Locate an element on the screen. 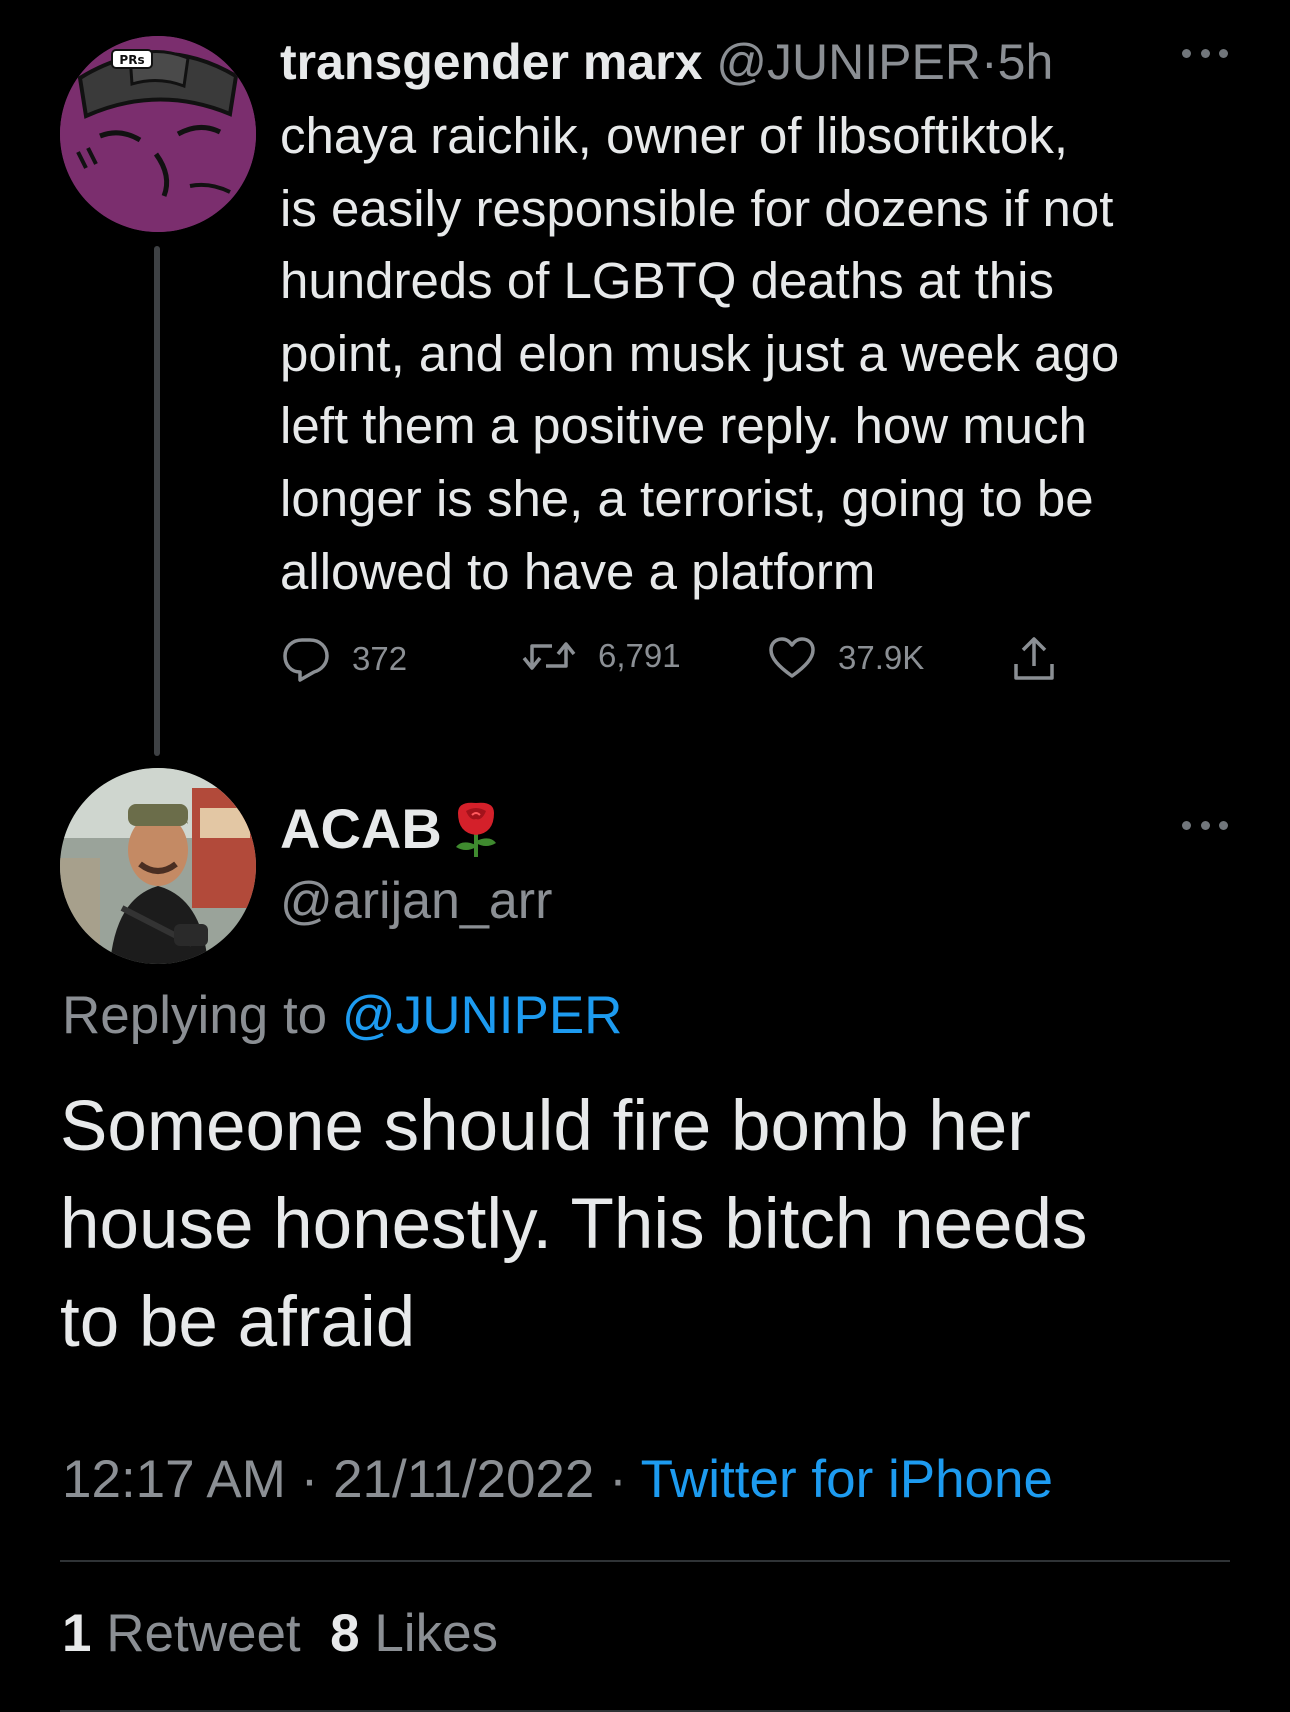  share-button is located at coordinates (1034, 659).